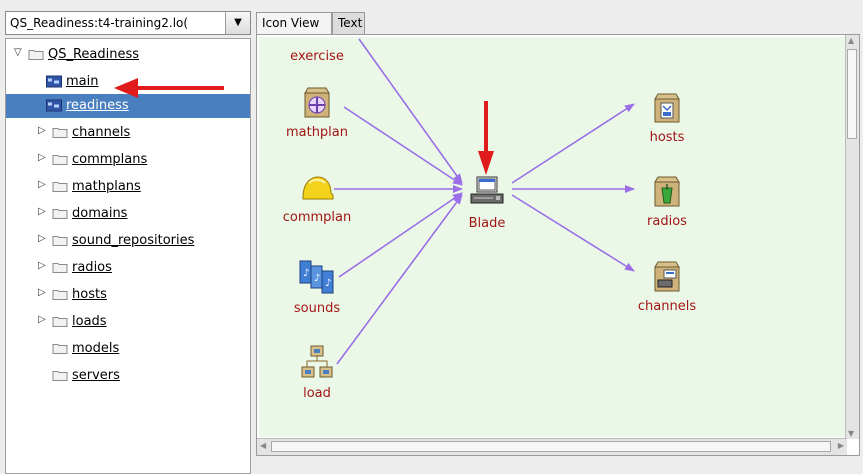 The image size is (863, 474). I want to click on edge-blade-channels, so click(573, 233).